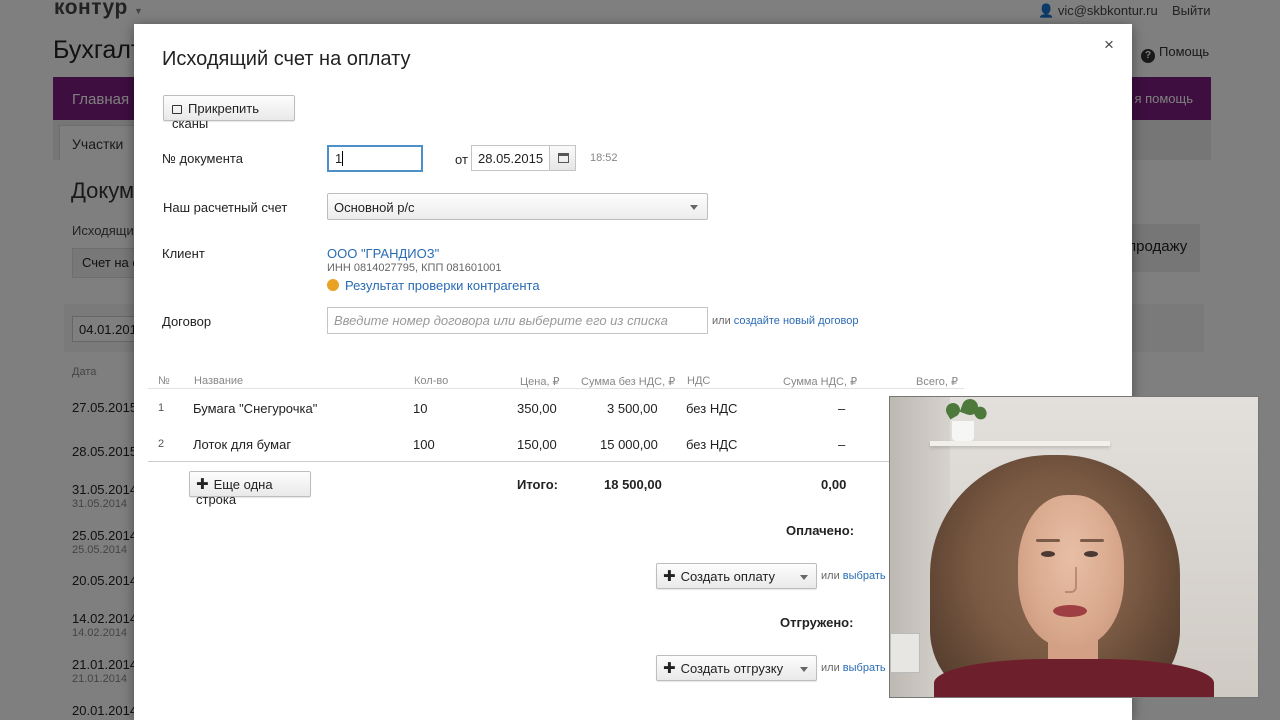 The width and height of the screenshot is (1280, 720). I want to click on item-sum-no-vat: 3 500,00, so click(632, 408).